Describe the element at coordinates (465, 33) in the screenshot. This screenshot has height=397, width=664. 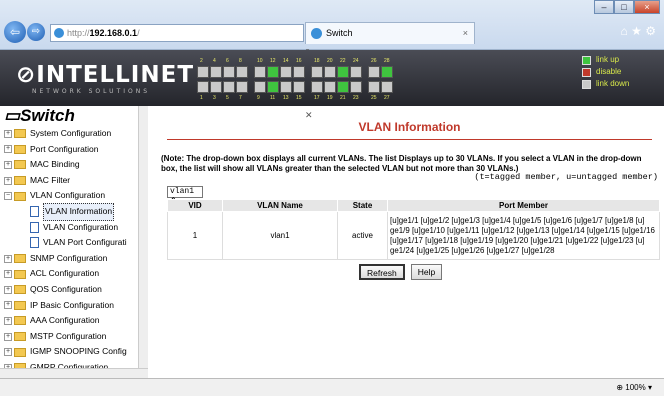
I see `tab-close-icon: ×` at that location.